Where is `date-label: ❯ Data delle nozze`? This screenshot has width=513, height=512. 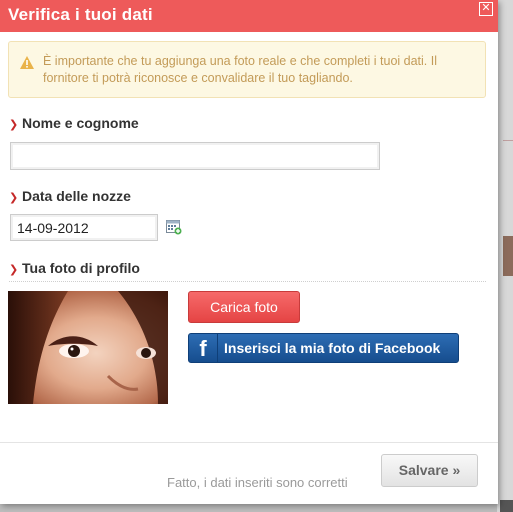 date-label: ❯ Data delle nozze is located at coordinates (70, 196).